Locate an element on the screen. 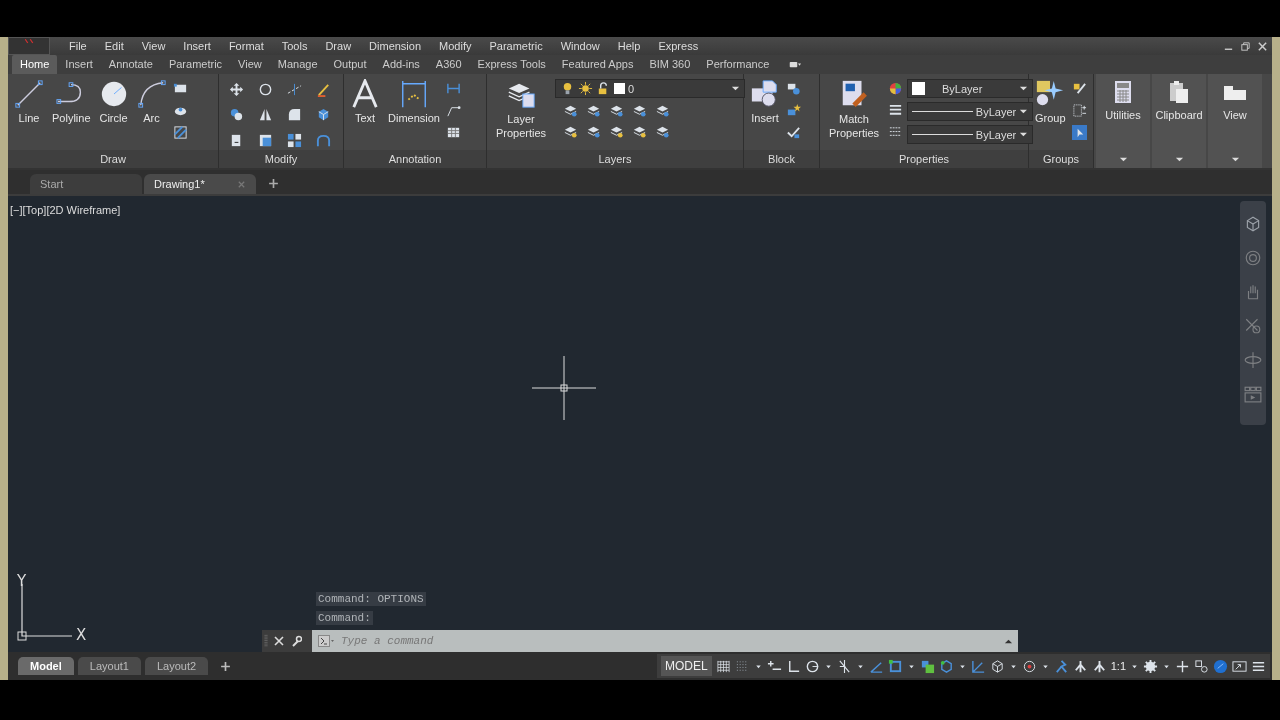  offset-shape-icon is located at coordinates (323, 140).